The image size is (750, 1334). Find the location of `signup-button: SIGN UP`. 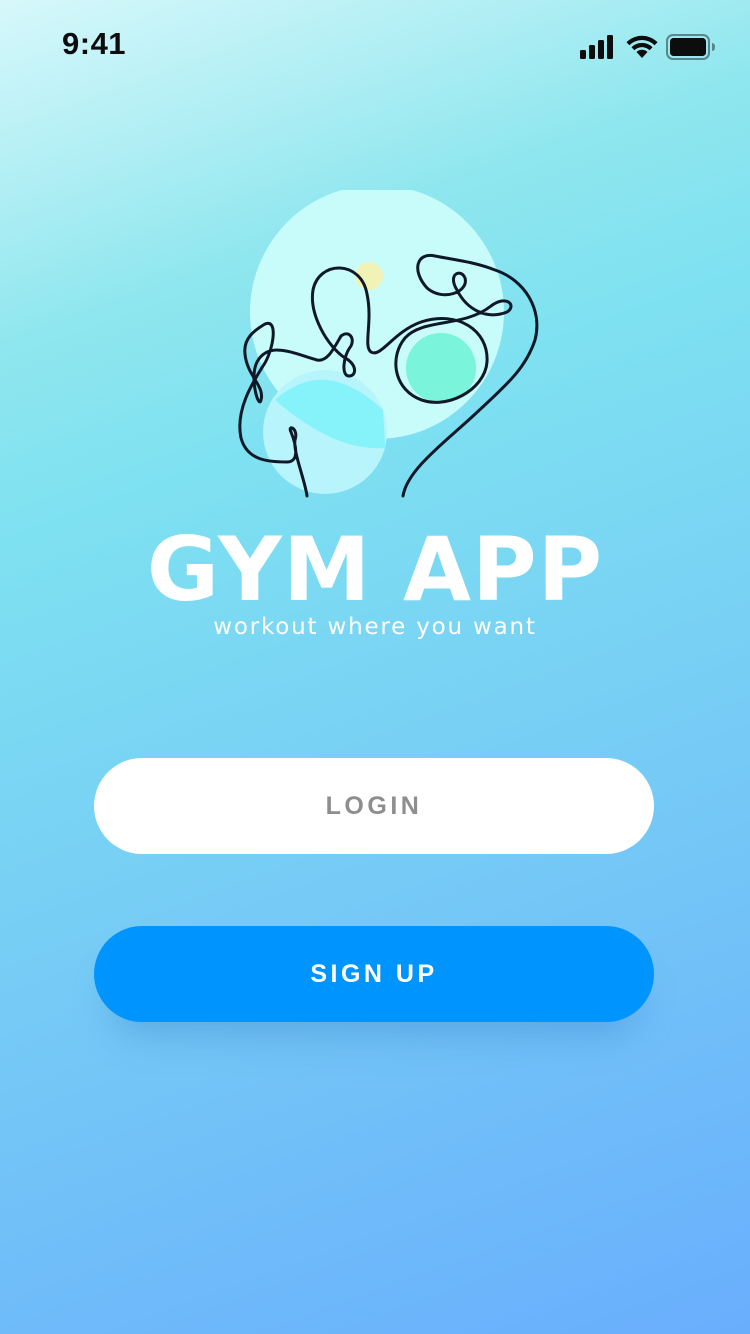

signup-button: SIGN UP is located at coordinates (374, 974).